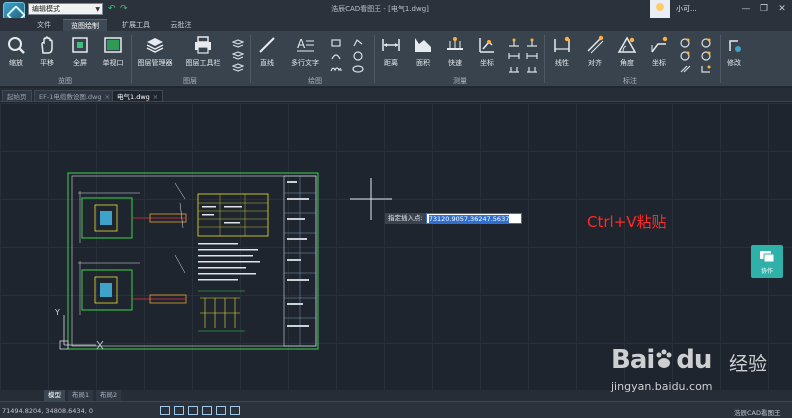  I want to click on insert-point-value: 73120.9057,36247.5637, so click(469, 219).